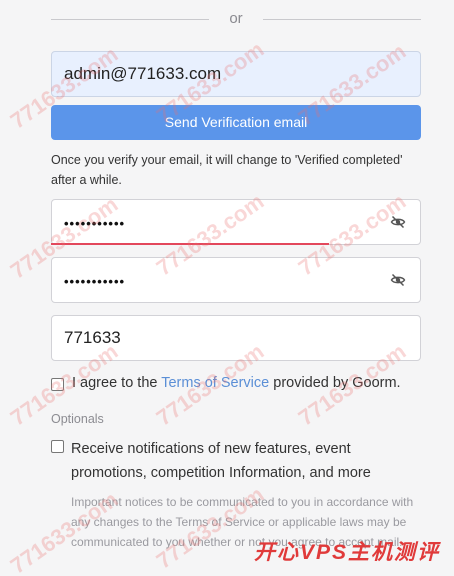 This screenshot has height=576, width=454. I want to click on verification-code-field: 771633, so click(236, 338).